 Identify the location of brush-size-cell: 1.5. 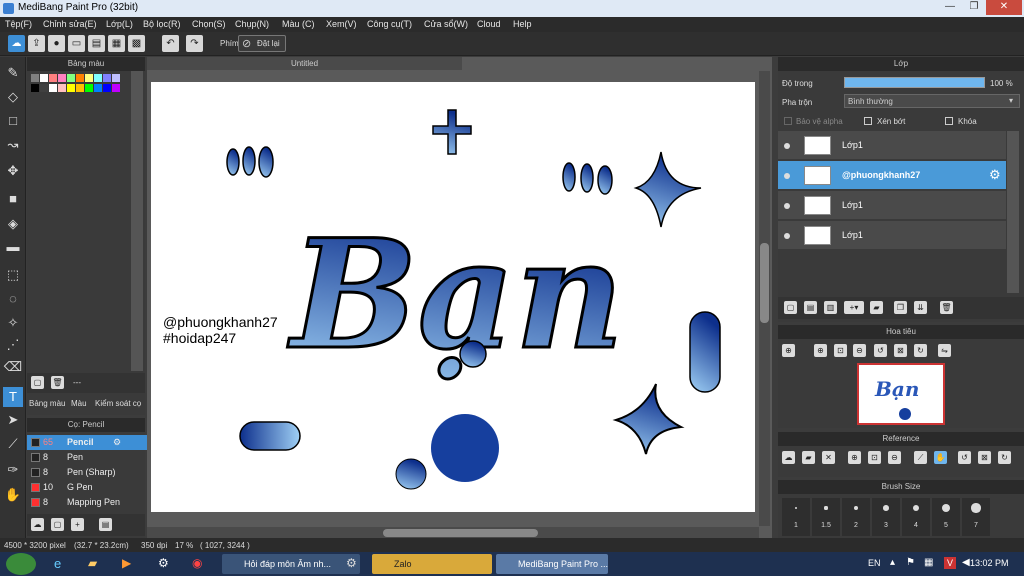
(826, 517).